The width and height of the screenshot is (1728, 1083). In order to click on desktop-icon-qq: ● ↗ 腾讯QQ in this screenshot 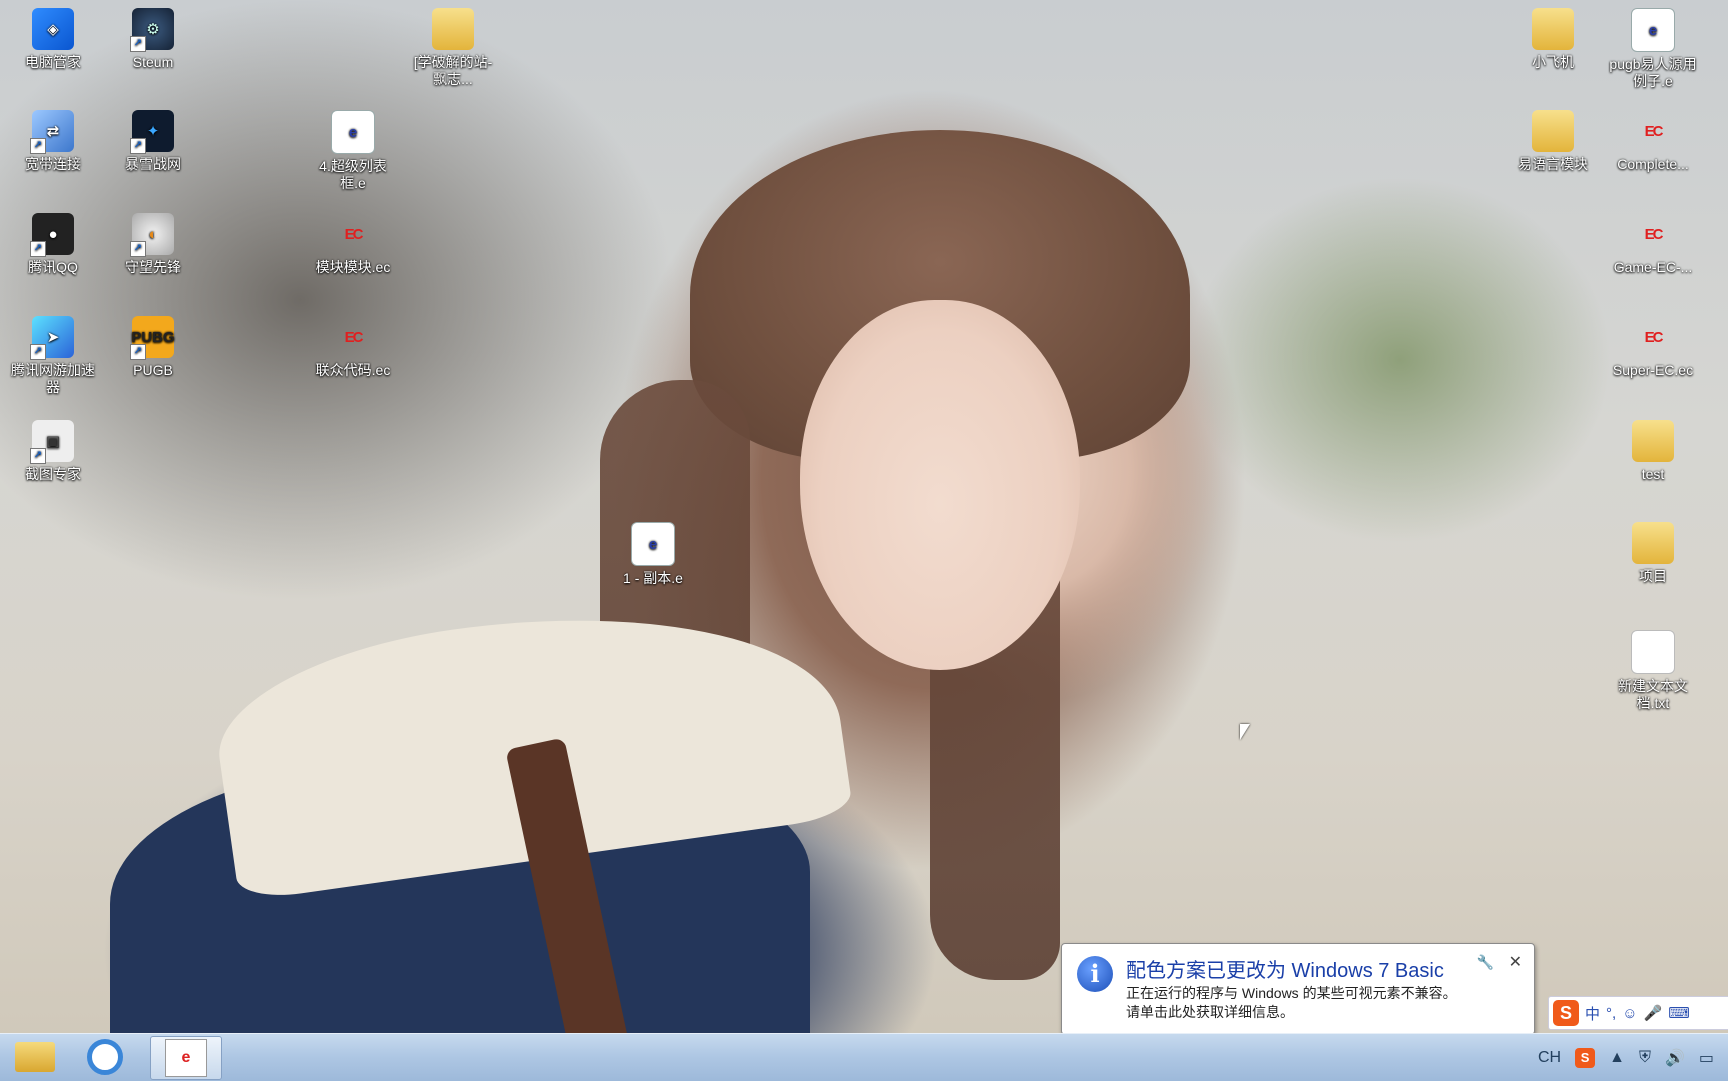, I will do `click(53, 244)`.